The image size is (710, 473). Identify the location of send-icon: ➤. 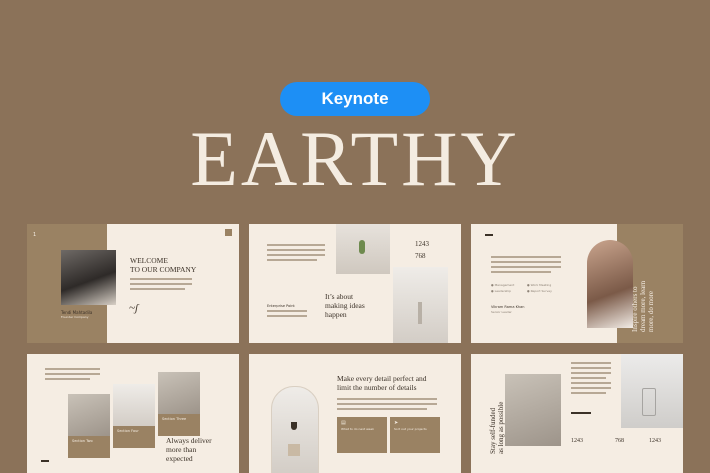
(396, 423).